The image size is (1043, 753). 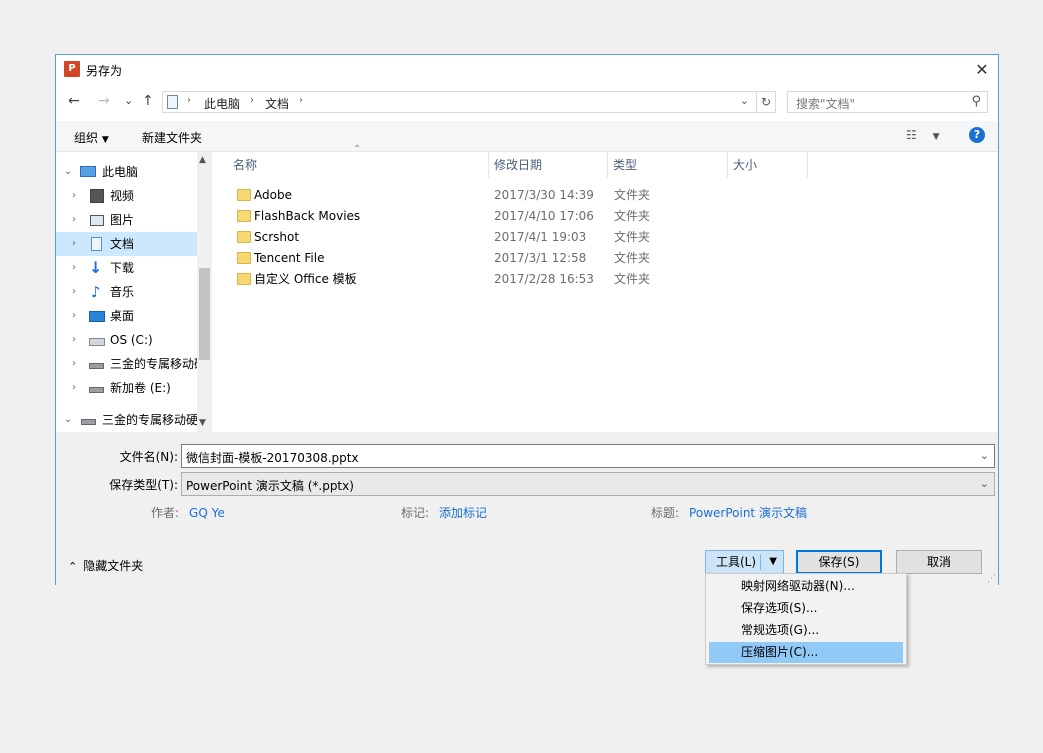 What do you see at coordinates (104, 71) in the screenshot?
I see `window-title: 另存为` at bounding box center [104, 71].